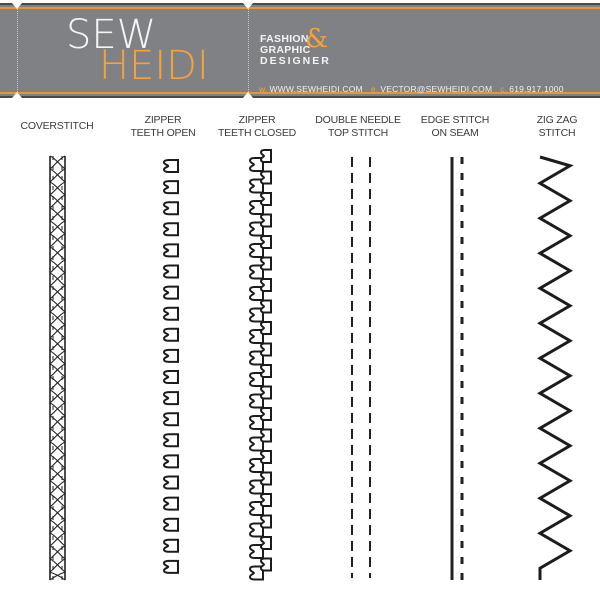  I want to click on zipper-closed-pattern, so click(260, 365).